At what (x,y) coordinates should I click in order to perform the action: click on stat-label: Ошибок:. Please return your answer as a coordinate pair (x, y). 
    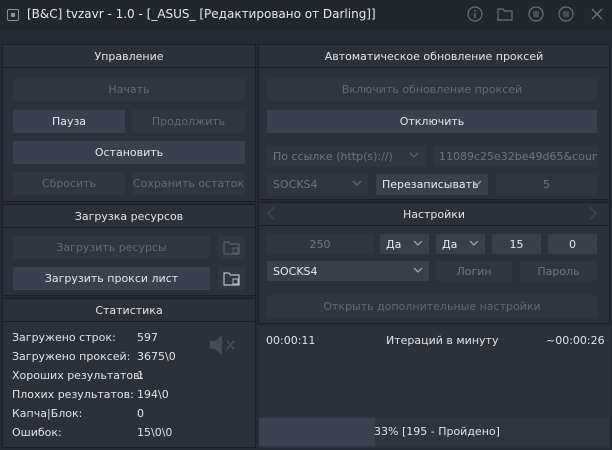
    Looking at the image, I should click on (37, 432).